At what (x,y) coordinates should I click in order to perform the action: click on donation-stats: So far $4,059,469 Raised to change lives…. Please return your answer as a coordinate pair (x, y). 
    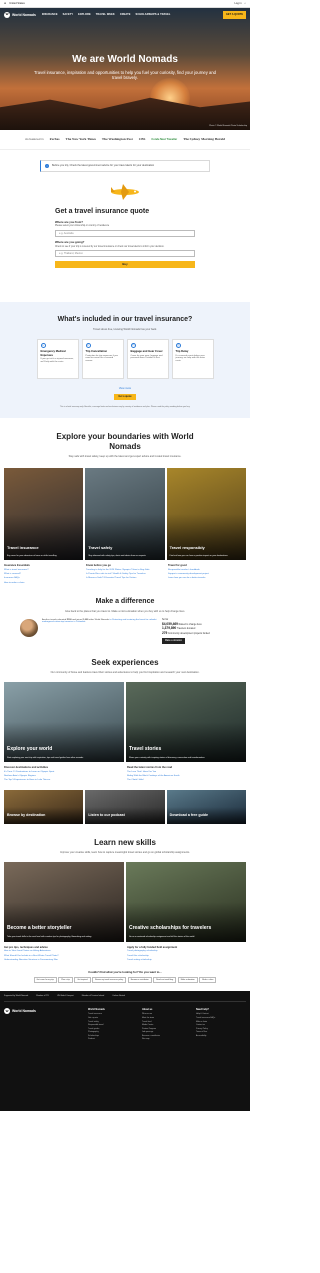
    Looking at the image, I should click on (196, 631).